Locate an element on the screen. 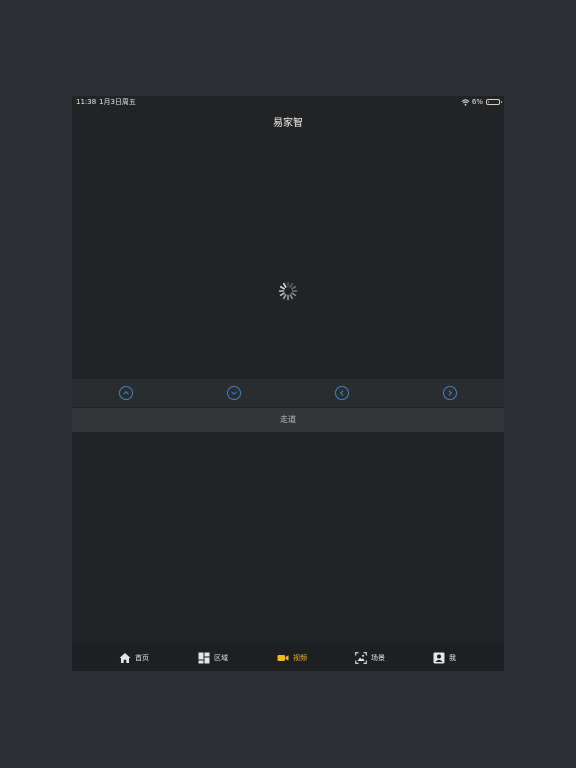 The image size is (576, 768). tab-profile-label: 我 is located at coordinates (452, 658).